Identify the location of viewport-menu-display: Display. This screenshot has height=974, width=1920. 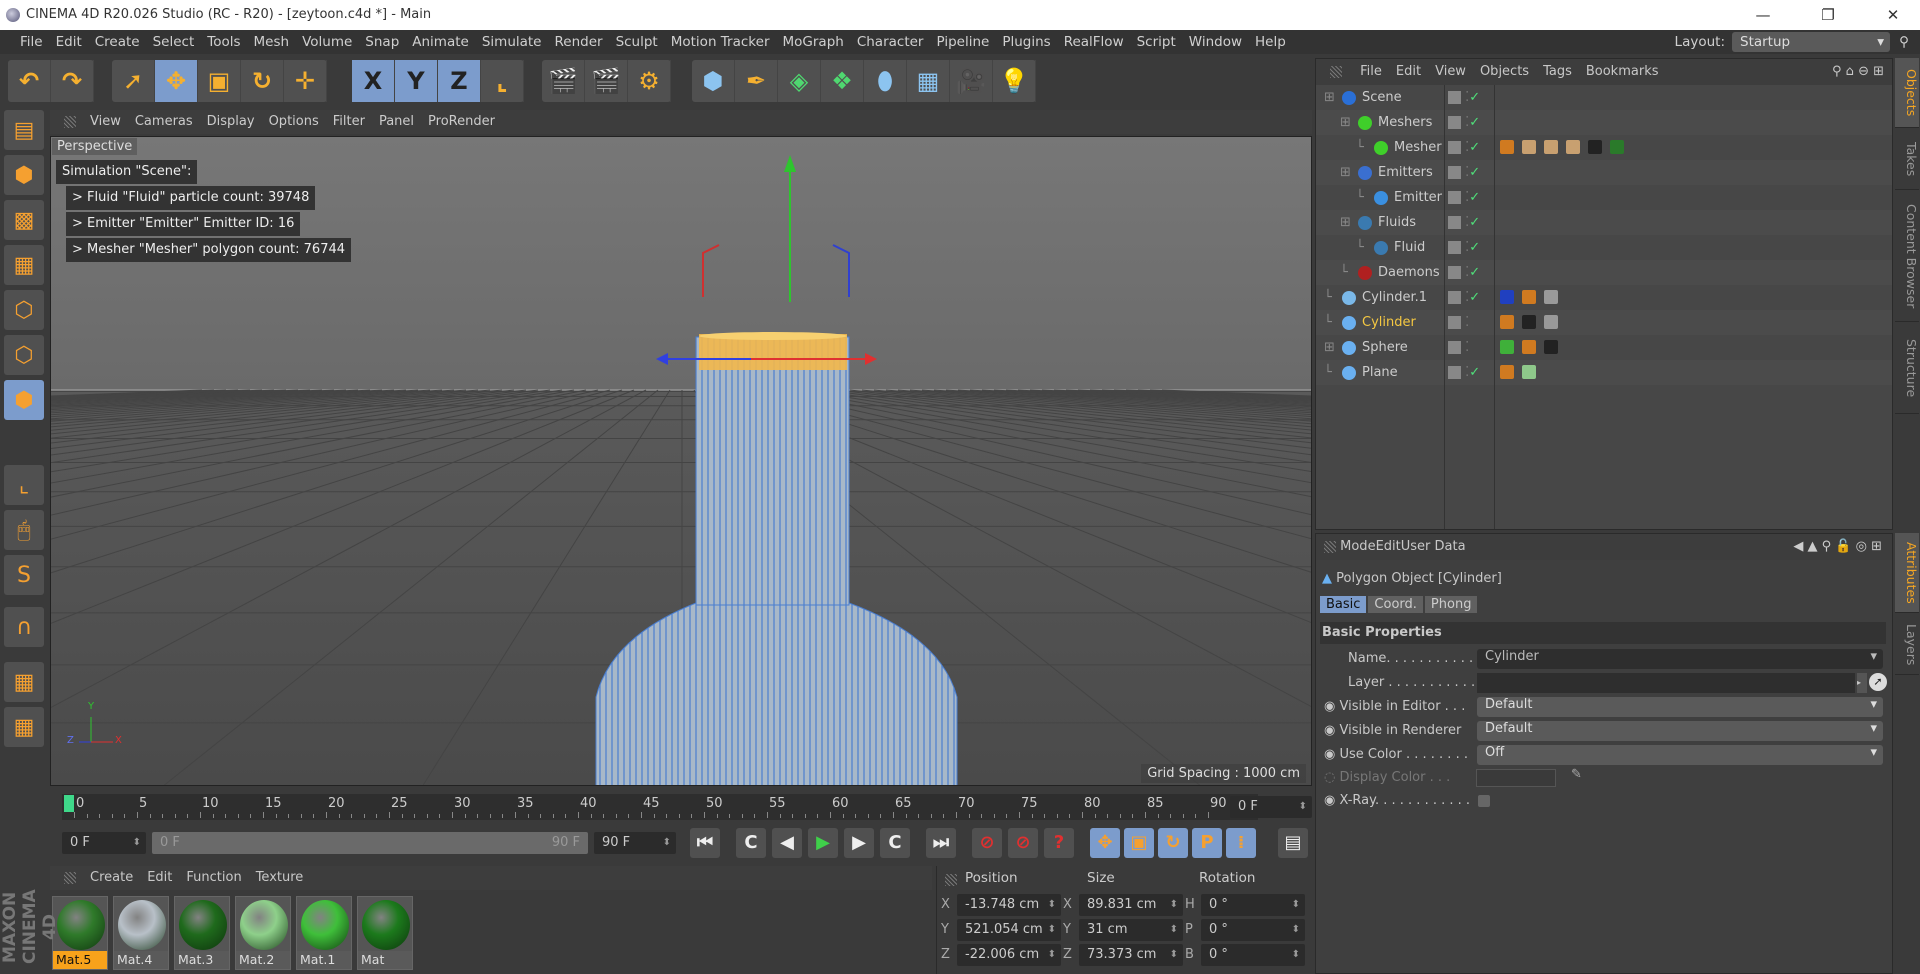
(231, 121).